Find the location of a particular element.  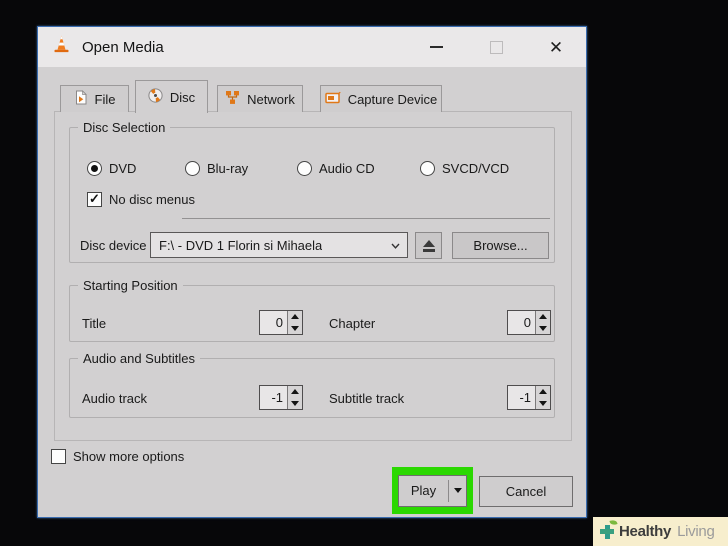

close-icon: ✕ is located at coordinates (556, 47).